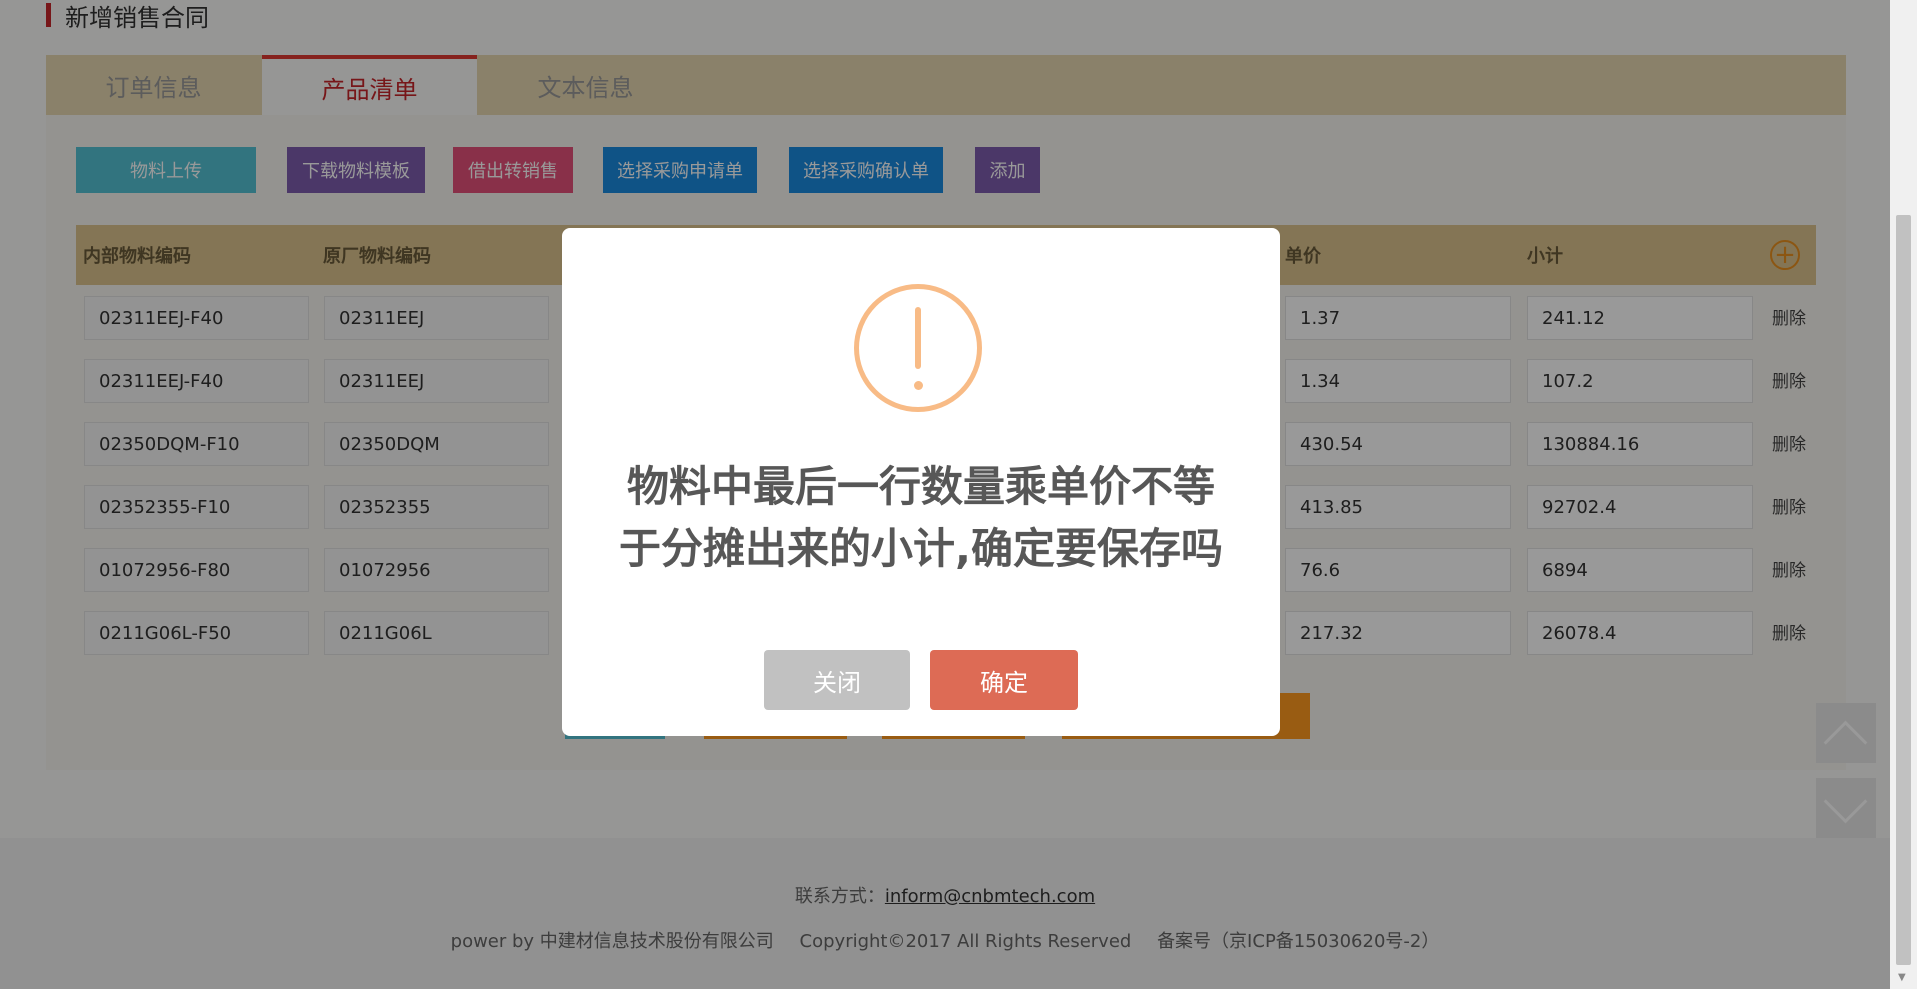 This screenshot has height=989, width=1917. Describe the element at coordinates (1903, 590) in the screenshot. I see `scrollbar-thumb` at that location.